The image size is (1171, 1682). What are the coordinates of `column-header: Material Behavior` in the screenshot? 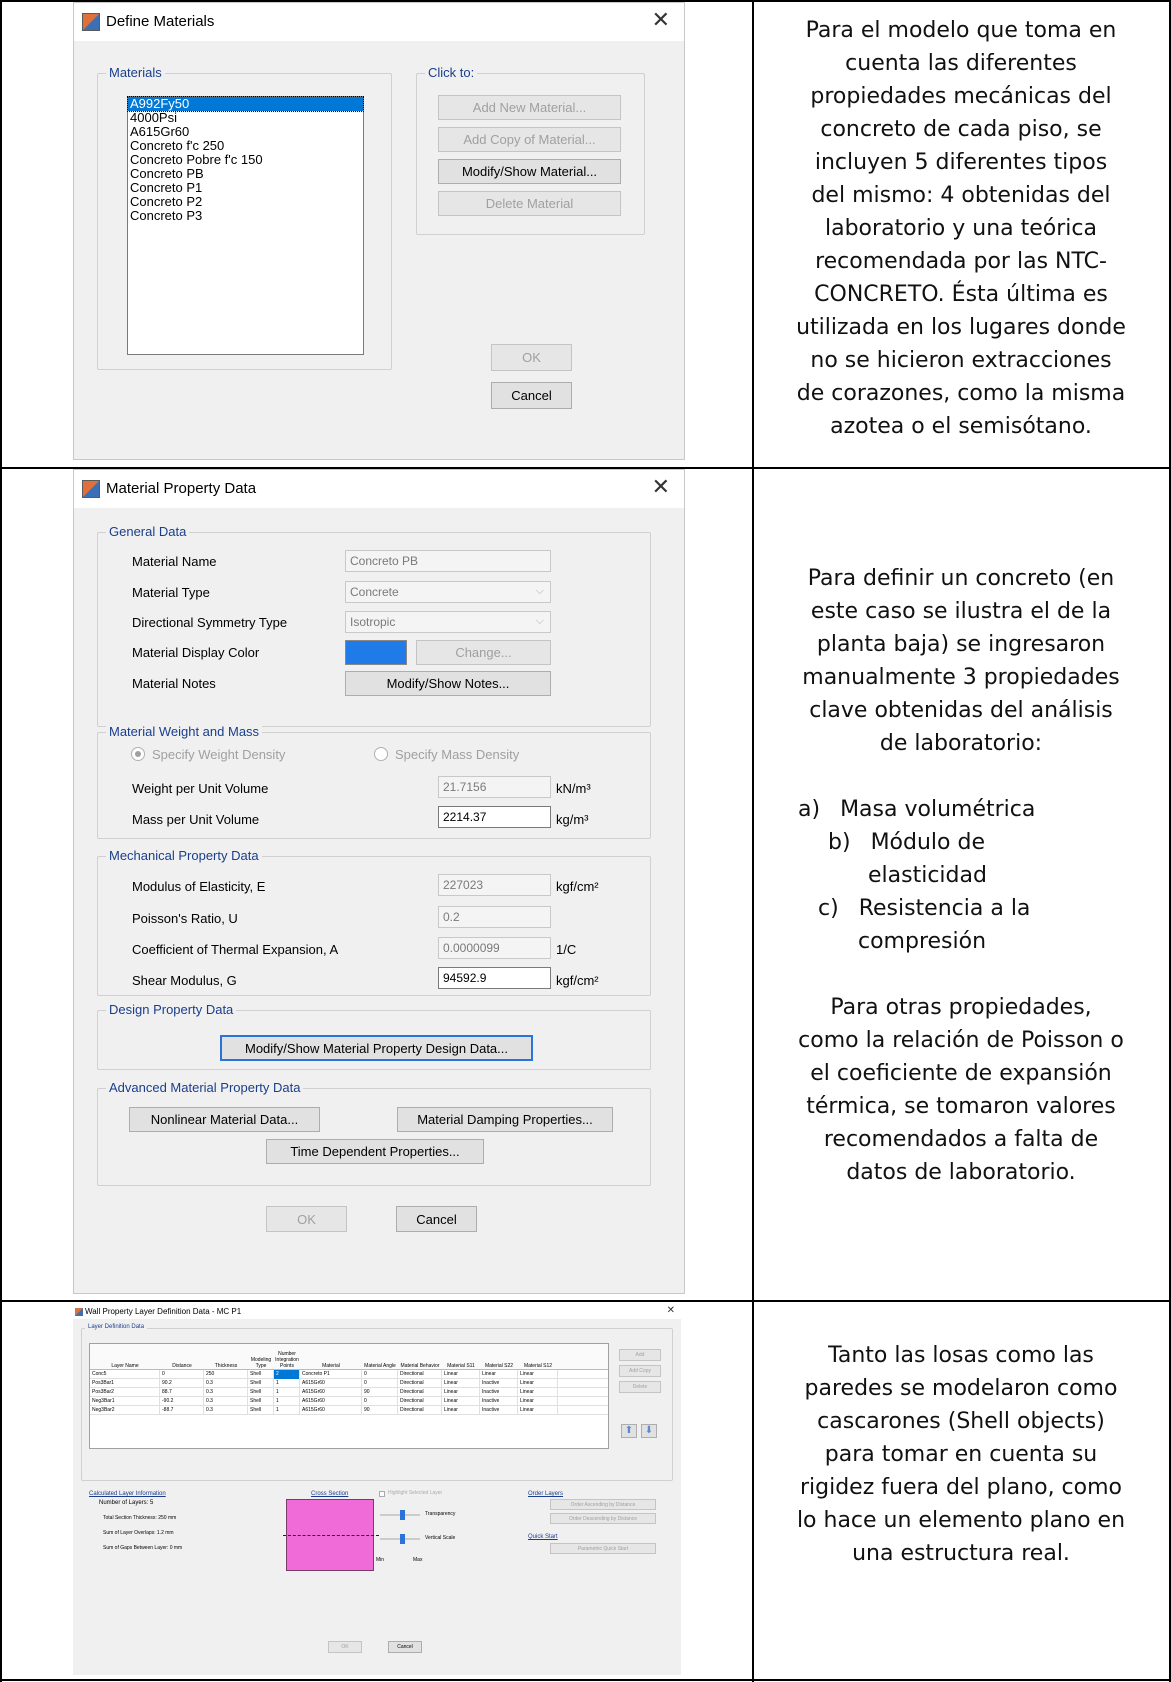 It's located at (420, 1357).